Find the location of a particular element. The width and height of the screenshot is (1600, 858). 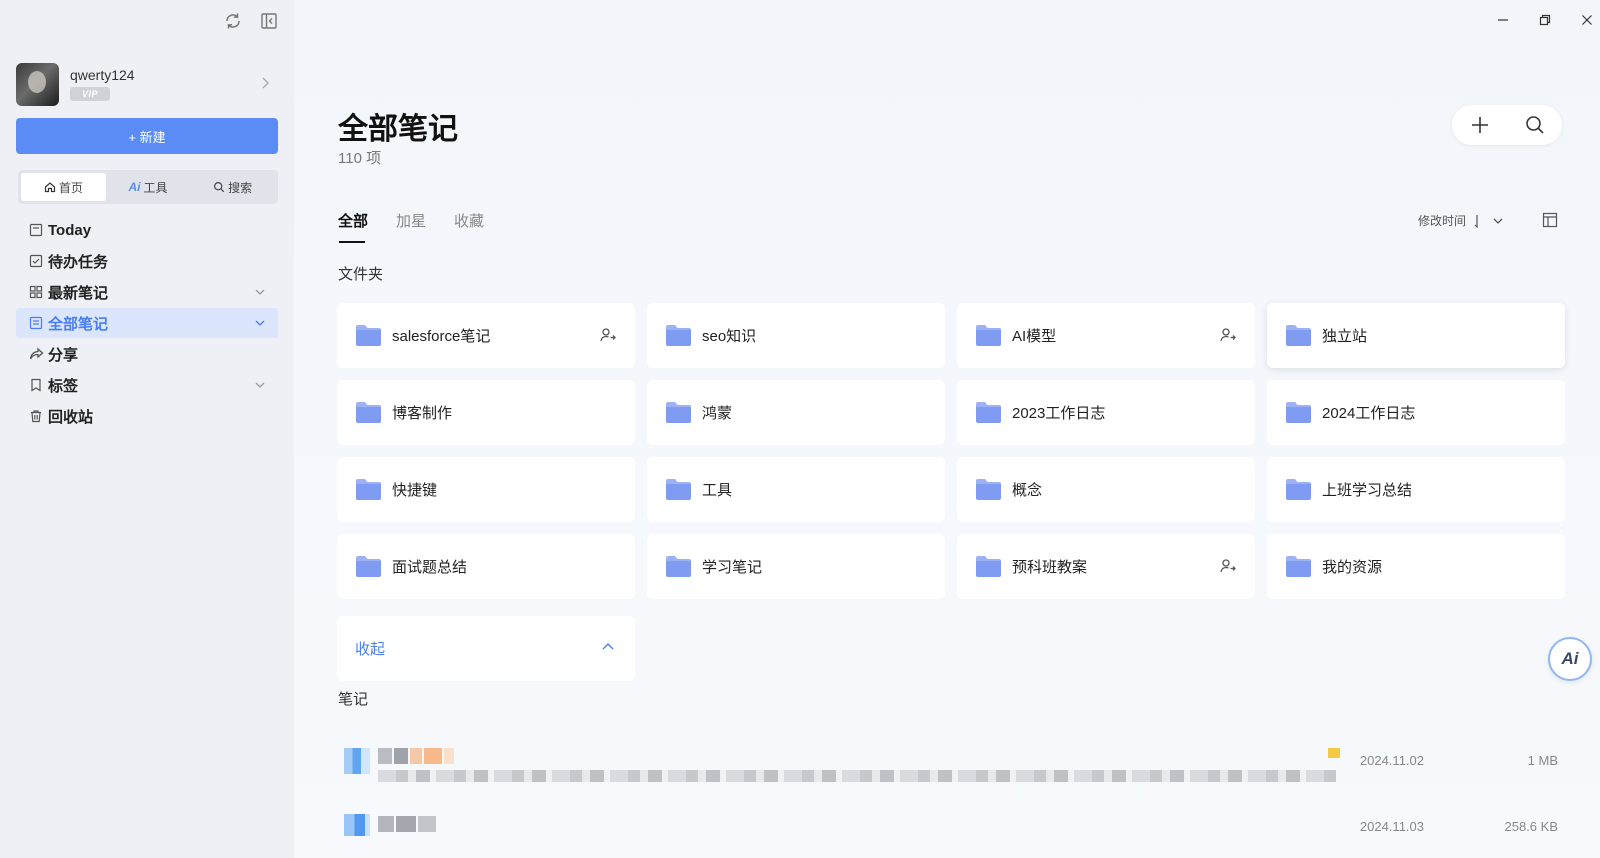

user-profile: qwerty124 VIP is located at coordinates (146, 84).